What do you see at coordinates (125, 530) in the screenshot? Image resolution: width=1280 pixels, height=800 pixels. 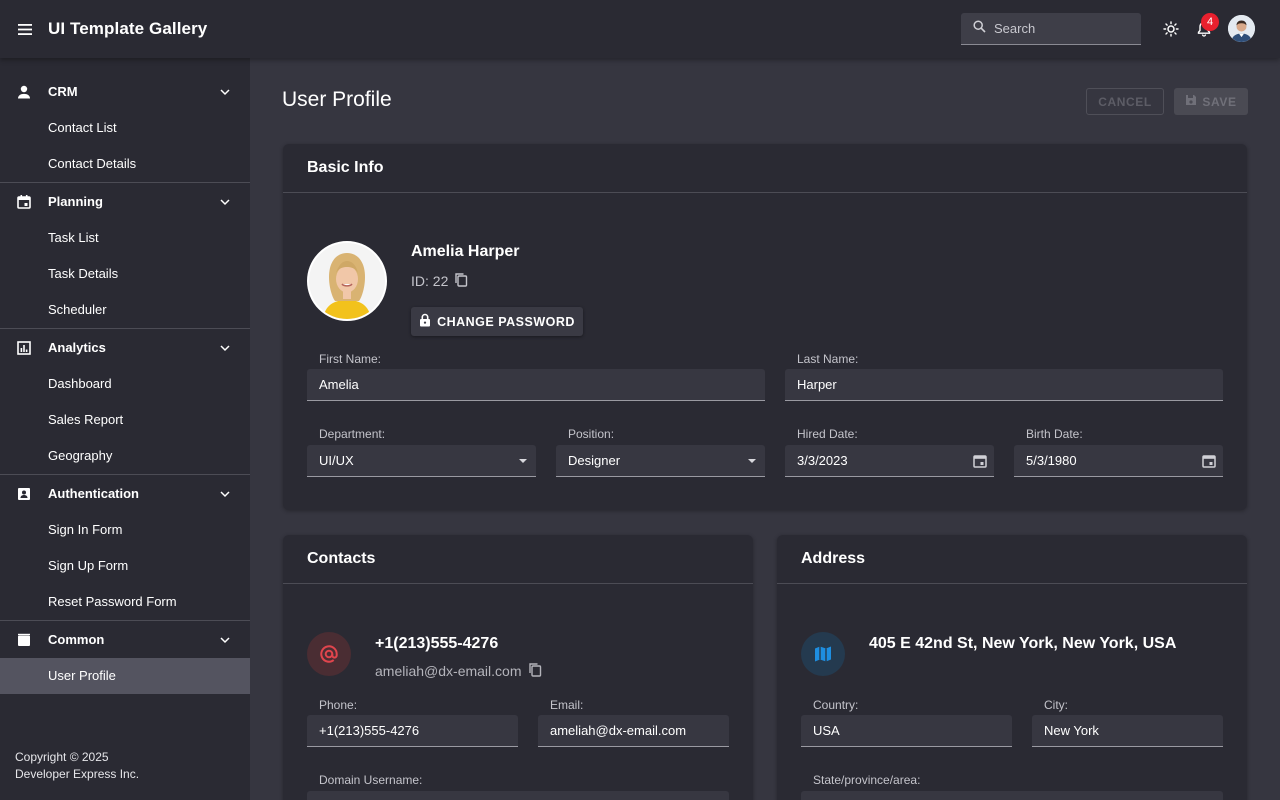 I see `sidebar-item-sign-in-form: Sign In Form` at bounding box center [125, 530].